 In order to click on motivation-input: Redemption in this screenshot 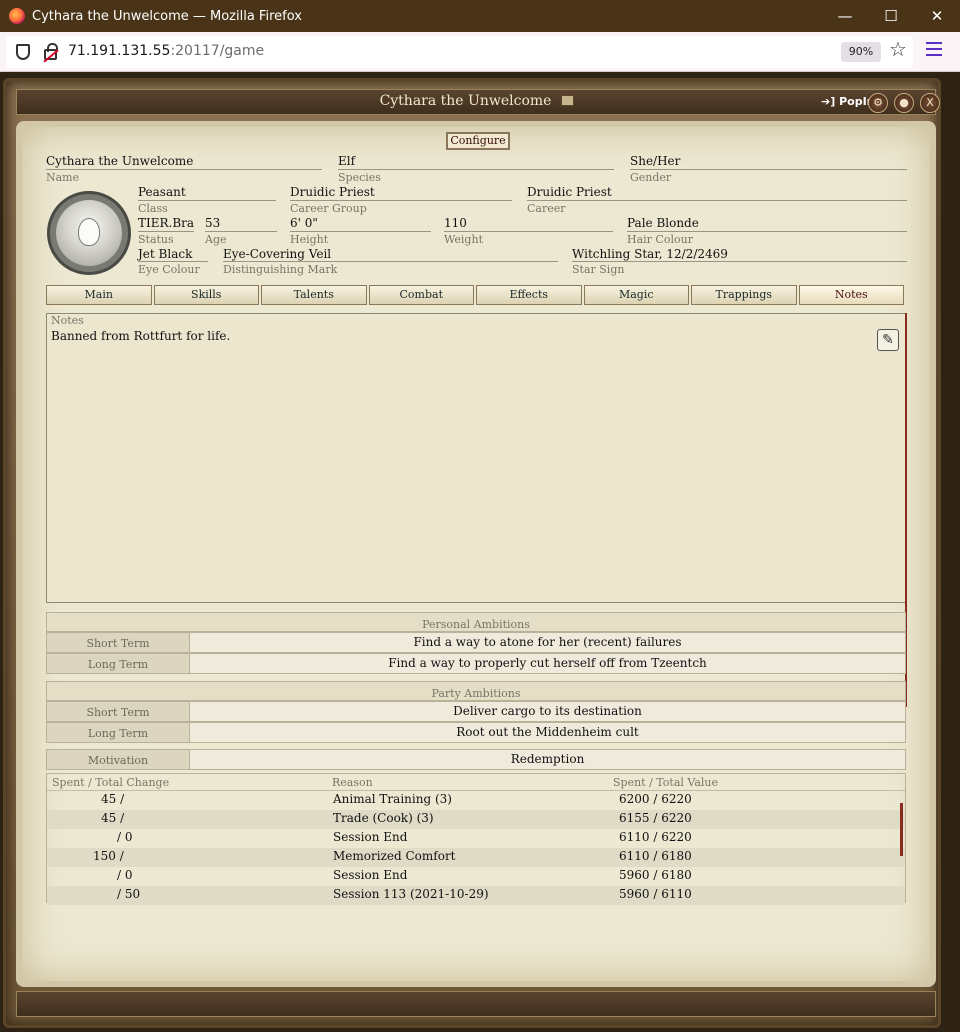, I will do `click(548, 759)`.